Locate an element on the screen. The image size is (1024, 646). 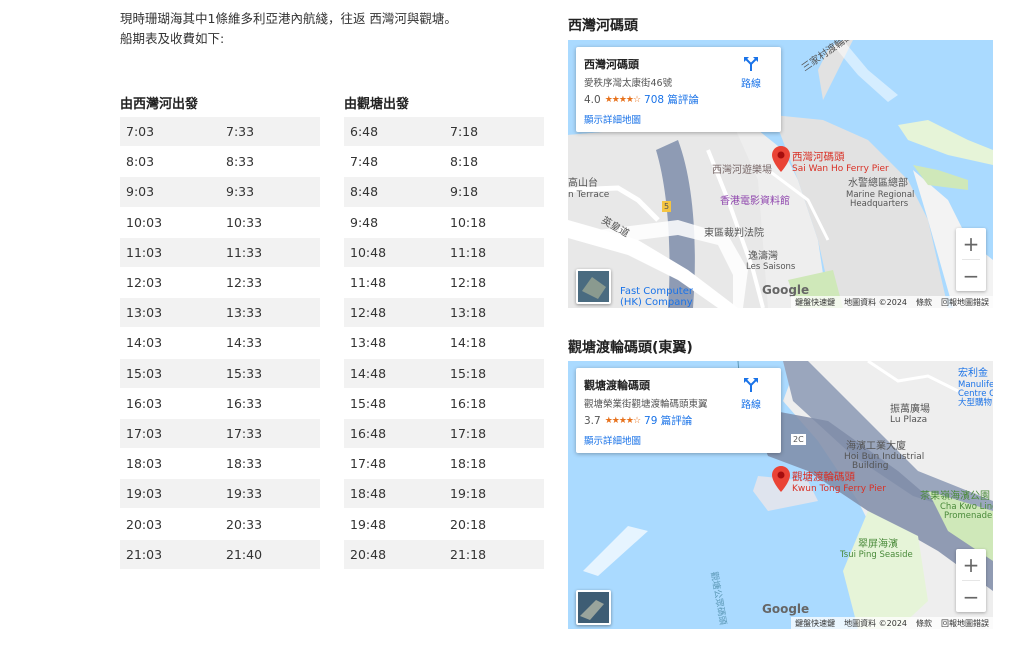
departure-time-cell-2: 7:33 is located at coordinates (270, 132).